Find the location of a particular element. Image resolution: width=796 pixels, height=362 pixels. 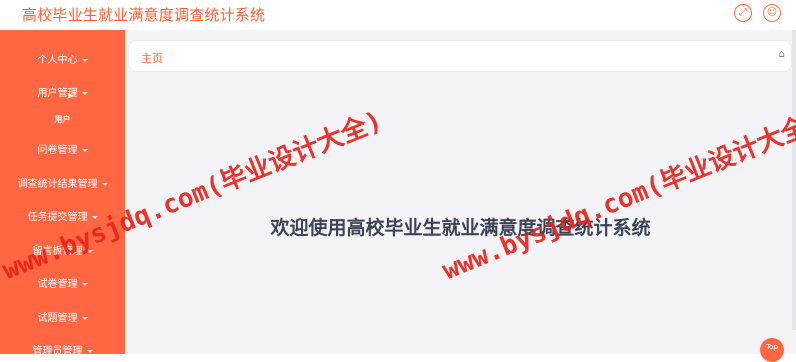

breadcrumb-home-link: 主页 is located at coordinates (152, 58).